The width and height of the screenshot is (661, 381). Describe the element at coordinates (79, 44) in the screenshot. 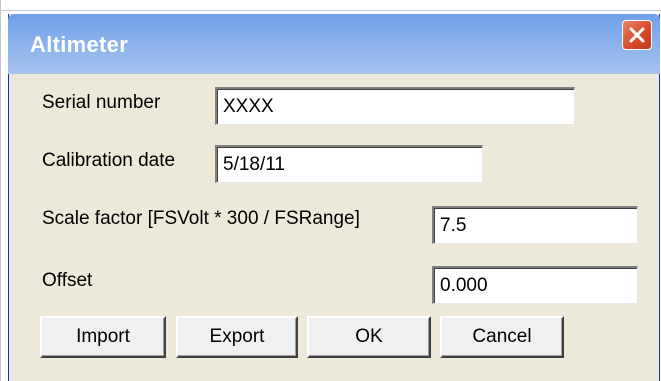

I see `window-title: Altimeter` at that location.